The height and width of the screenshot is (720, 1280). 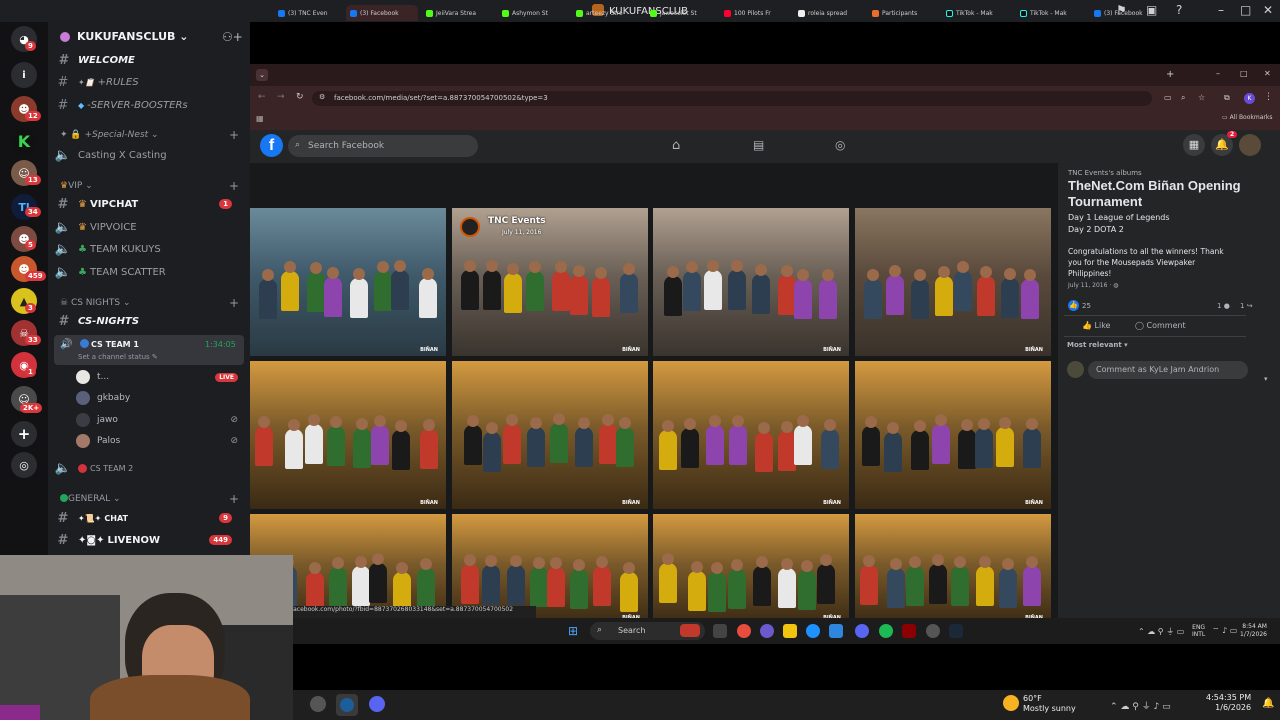 What do you see at coordinates (24, 141) in the screenshot?
I see `server-icon-k: K` at bounding box center [24, 141].